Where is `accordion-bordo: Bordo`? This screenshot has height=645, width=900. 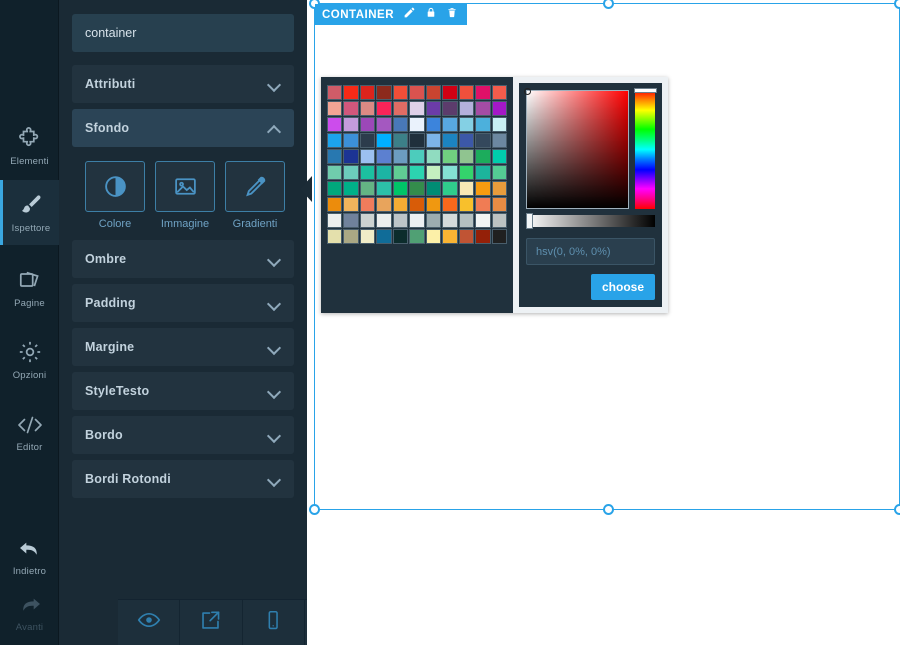
accordion-bordo: Bordo is located at coordinates (183, 435).